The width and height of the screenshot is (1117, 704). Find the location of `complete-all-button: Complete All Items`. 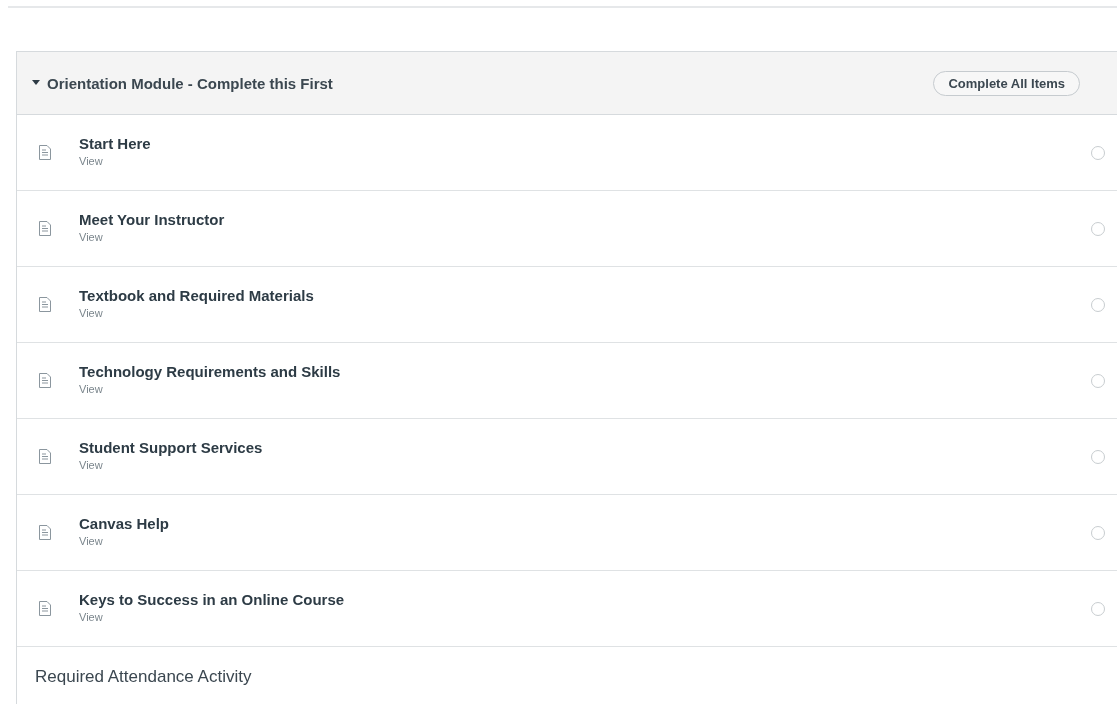

complete-all-button: Complete All Items is located at coordinates (1006, 83).